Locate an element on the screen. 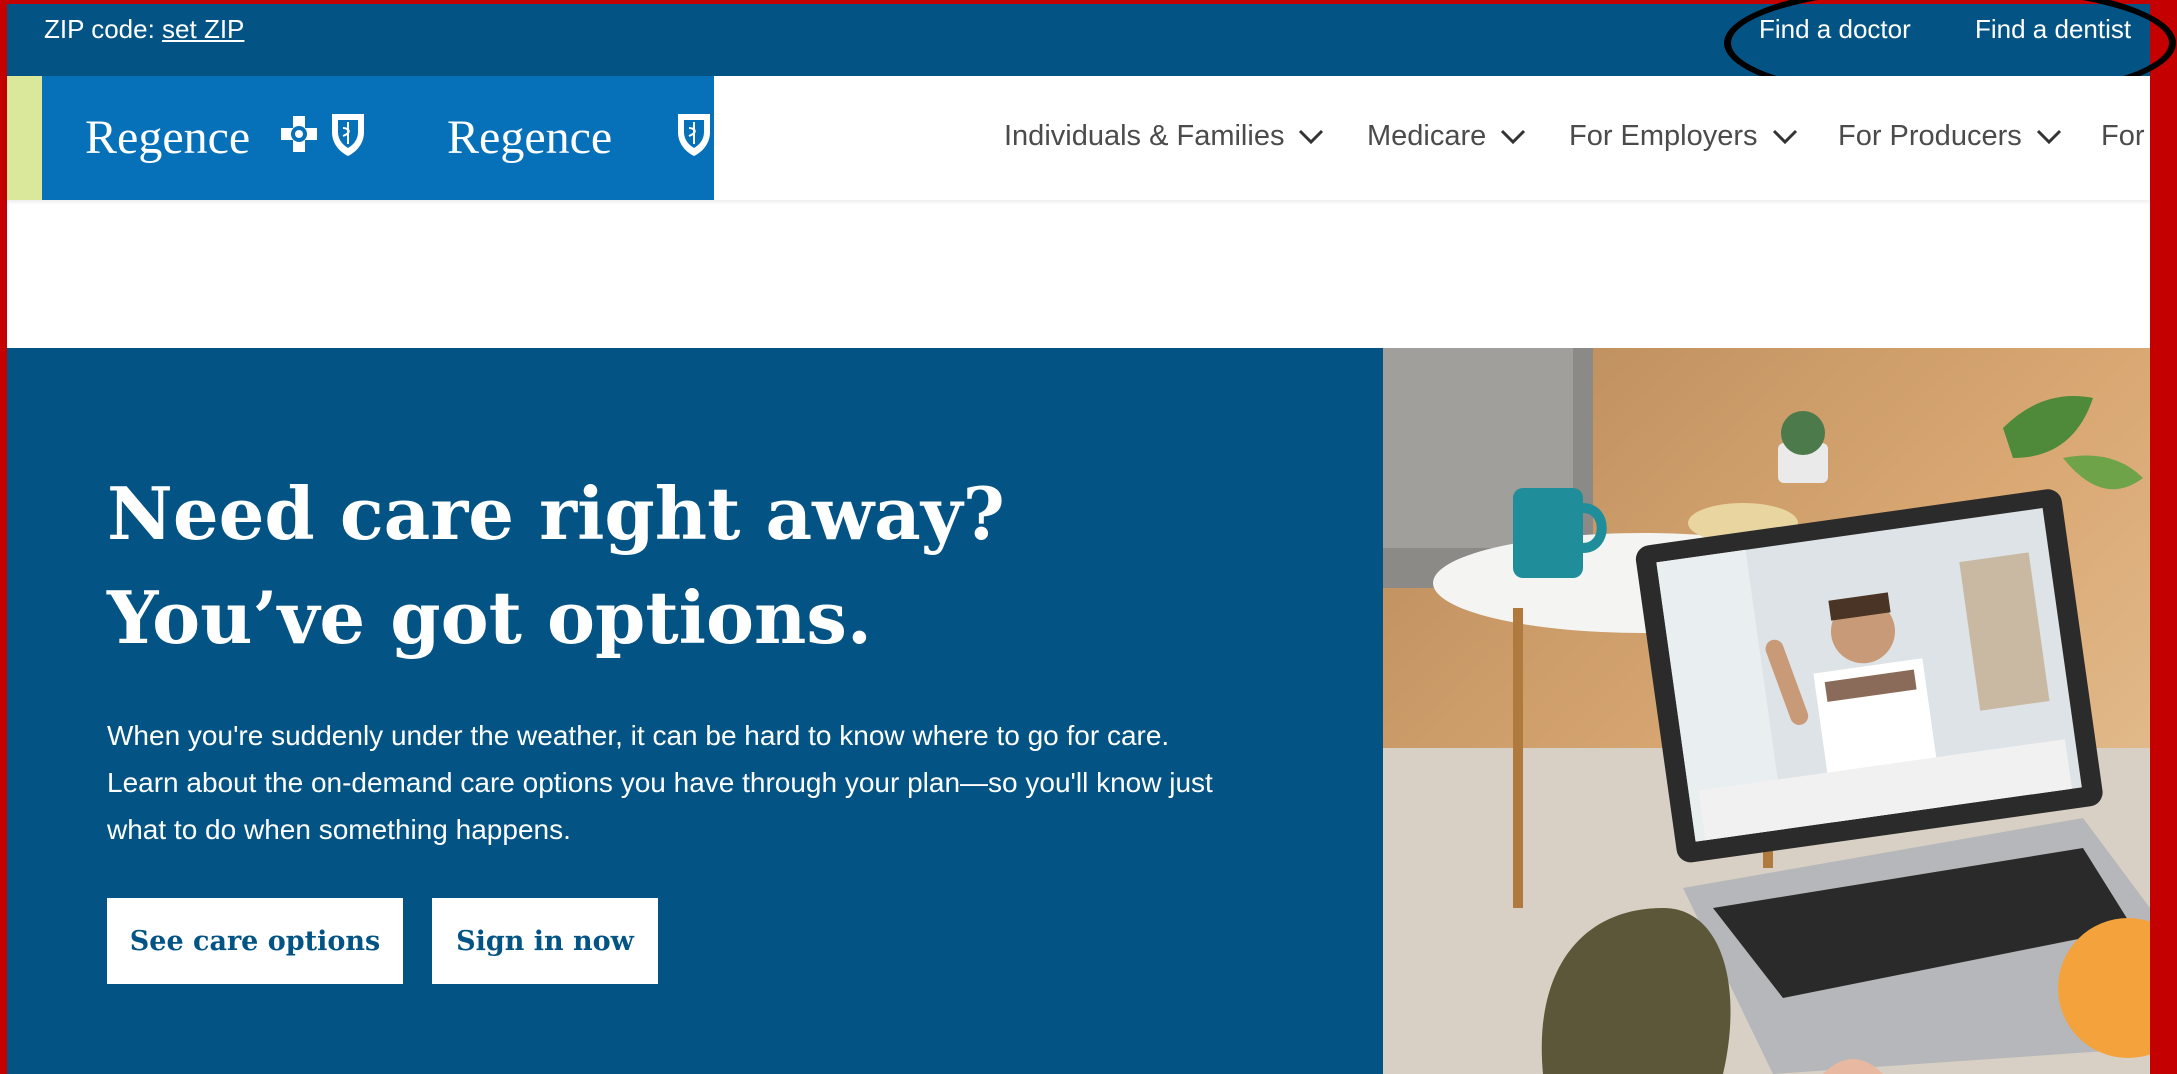  nav-label: For Employers is located at coordinates (1663, 136).